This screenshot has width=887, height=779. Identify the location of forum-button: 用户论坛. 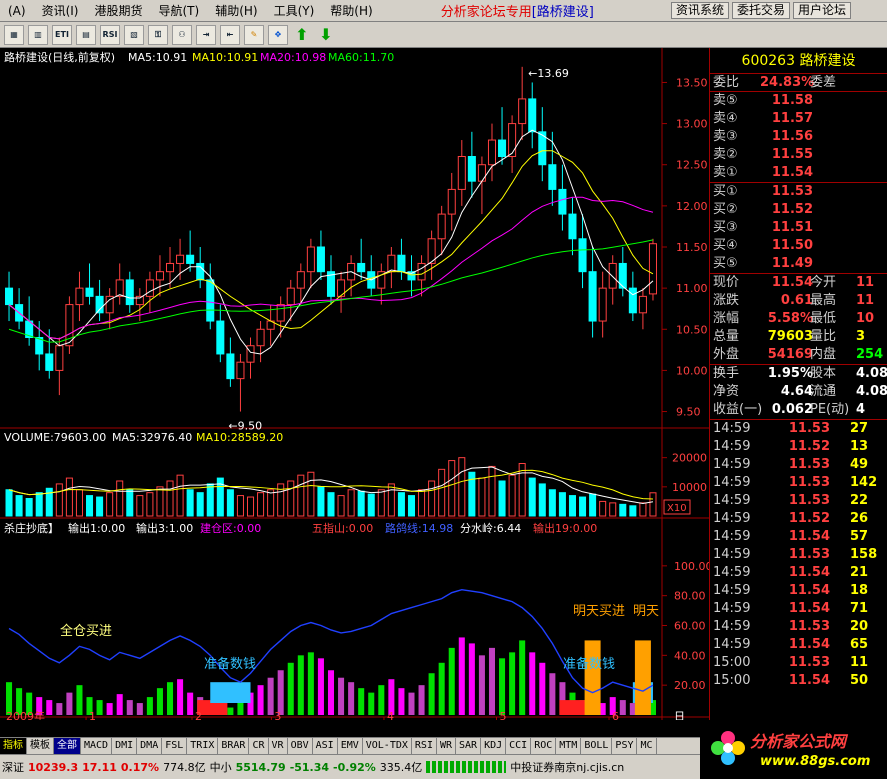
(821, 10).